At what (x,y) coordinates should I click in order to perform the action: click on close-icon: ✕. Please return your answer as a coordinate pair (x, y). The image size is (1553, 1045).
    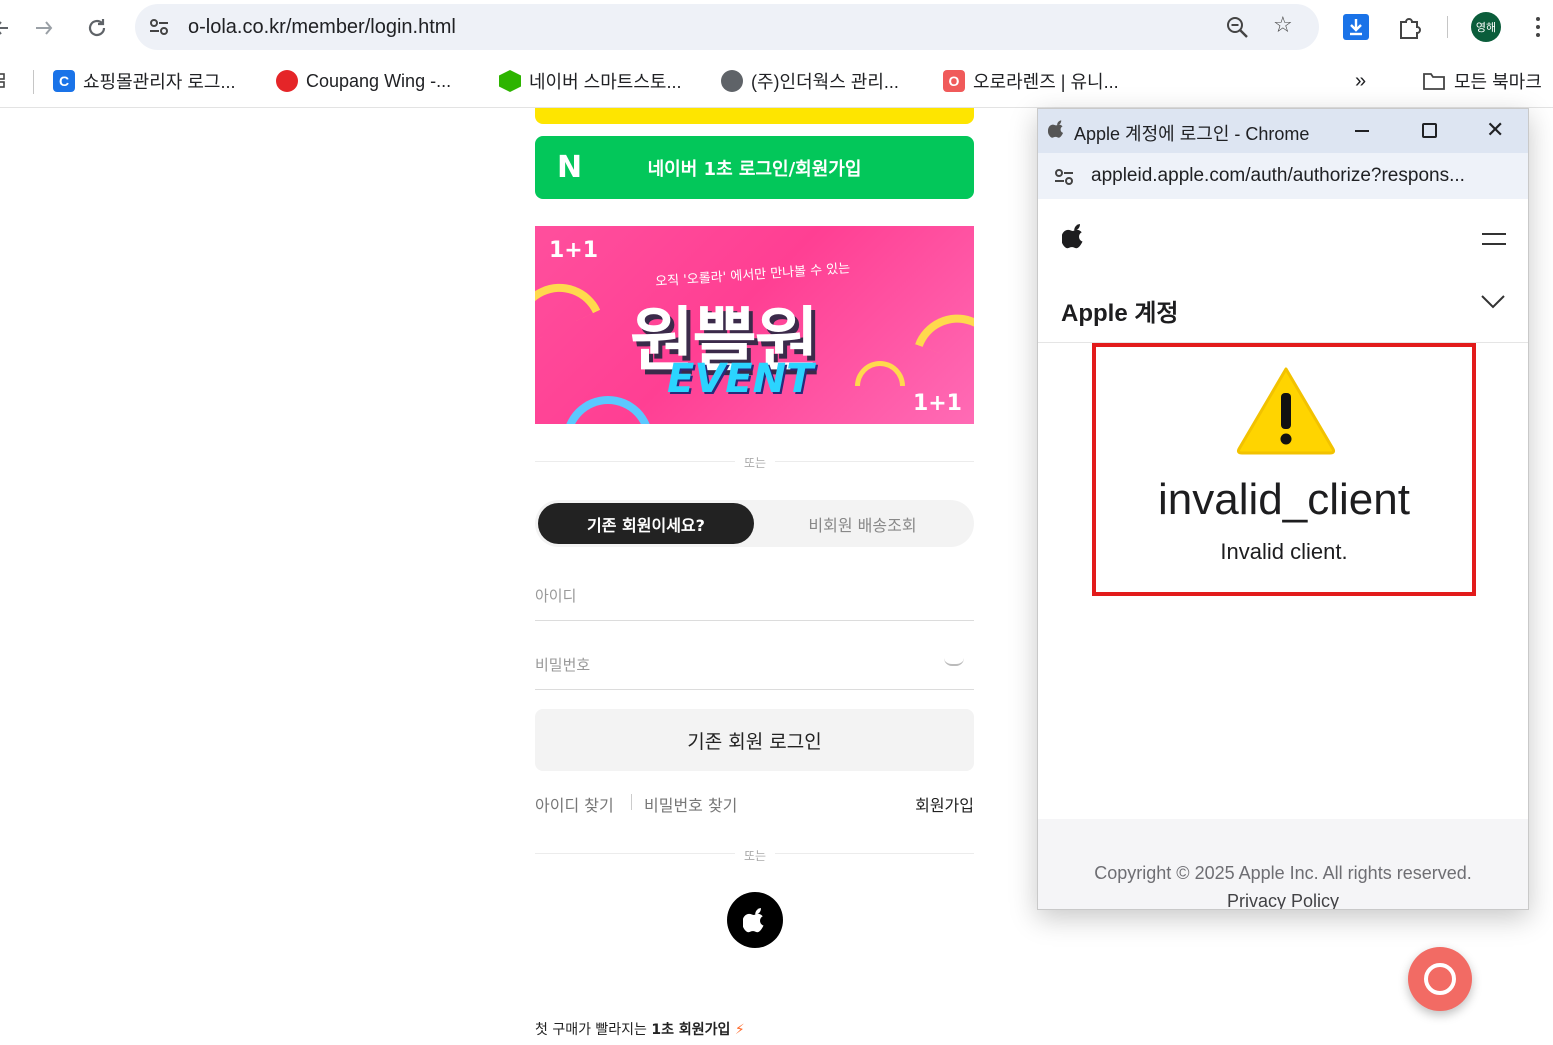
    Looking at the image, I should click on (1495, 131).